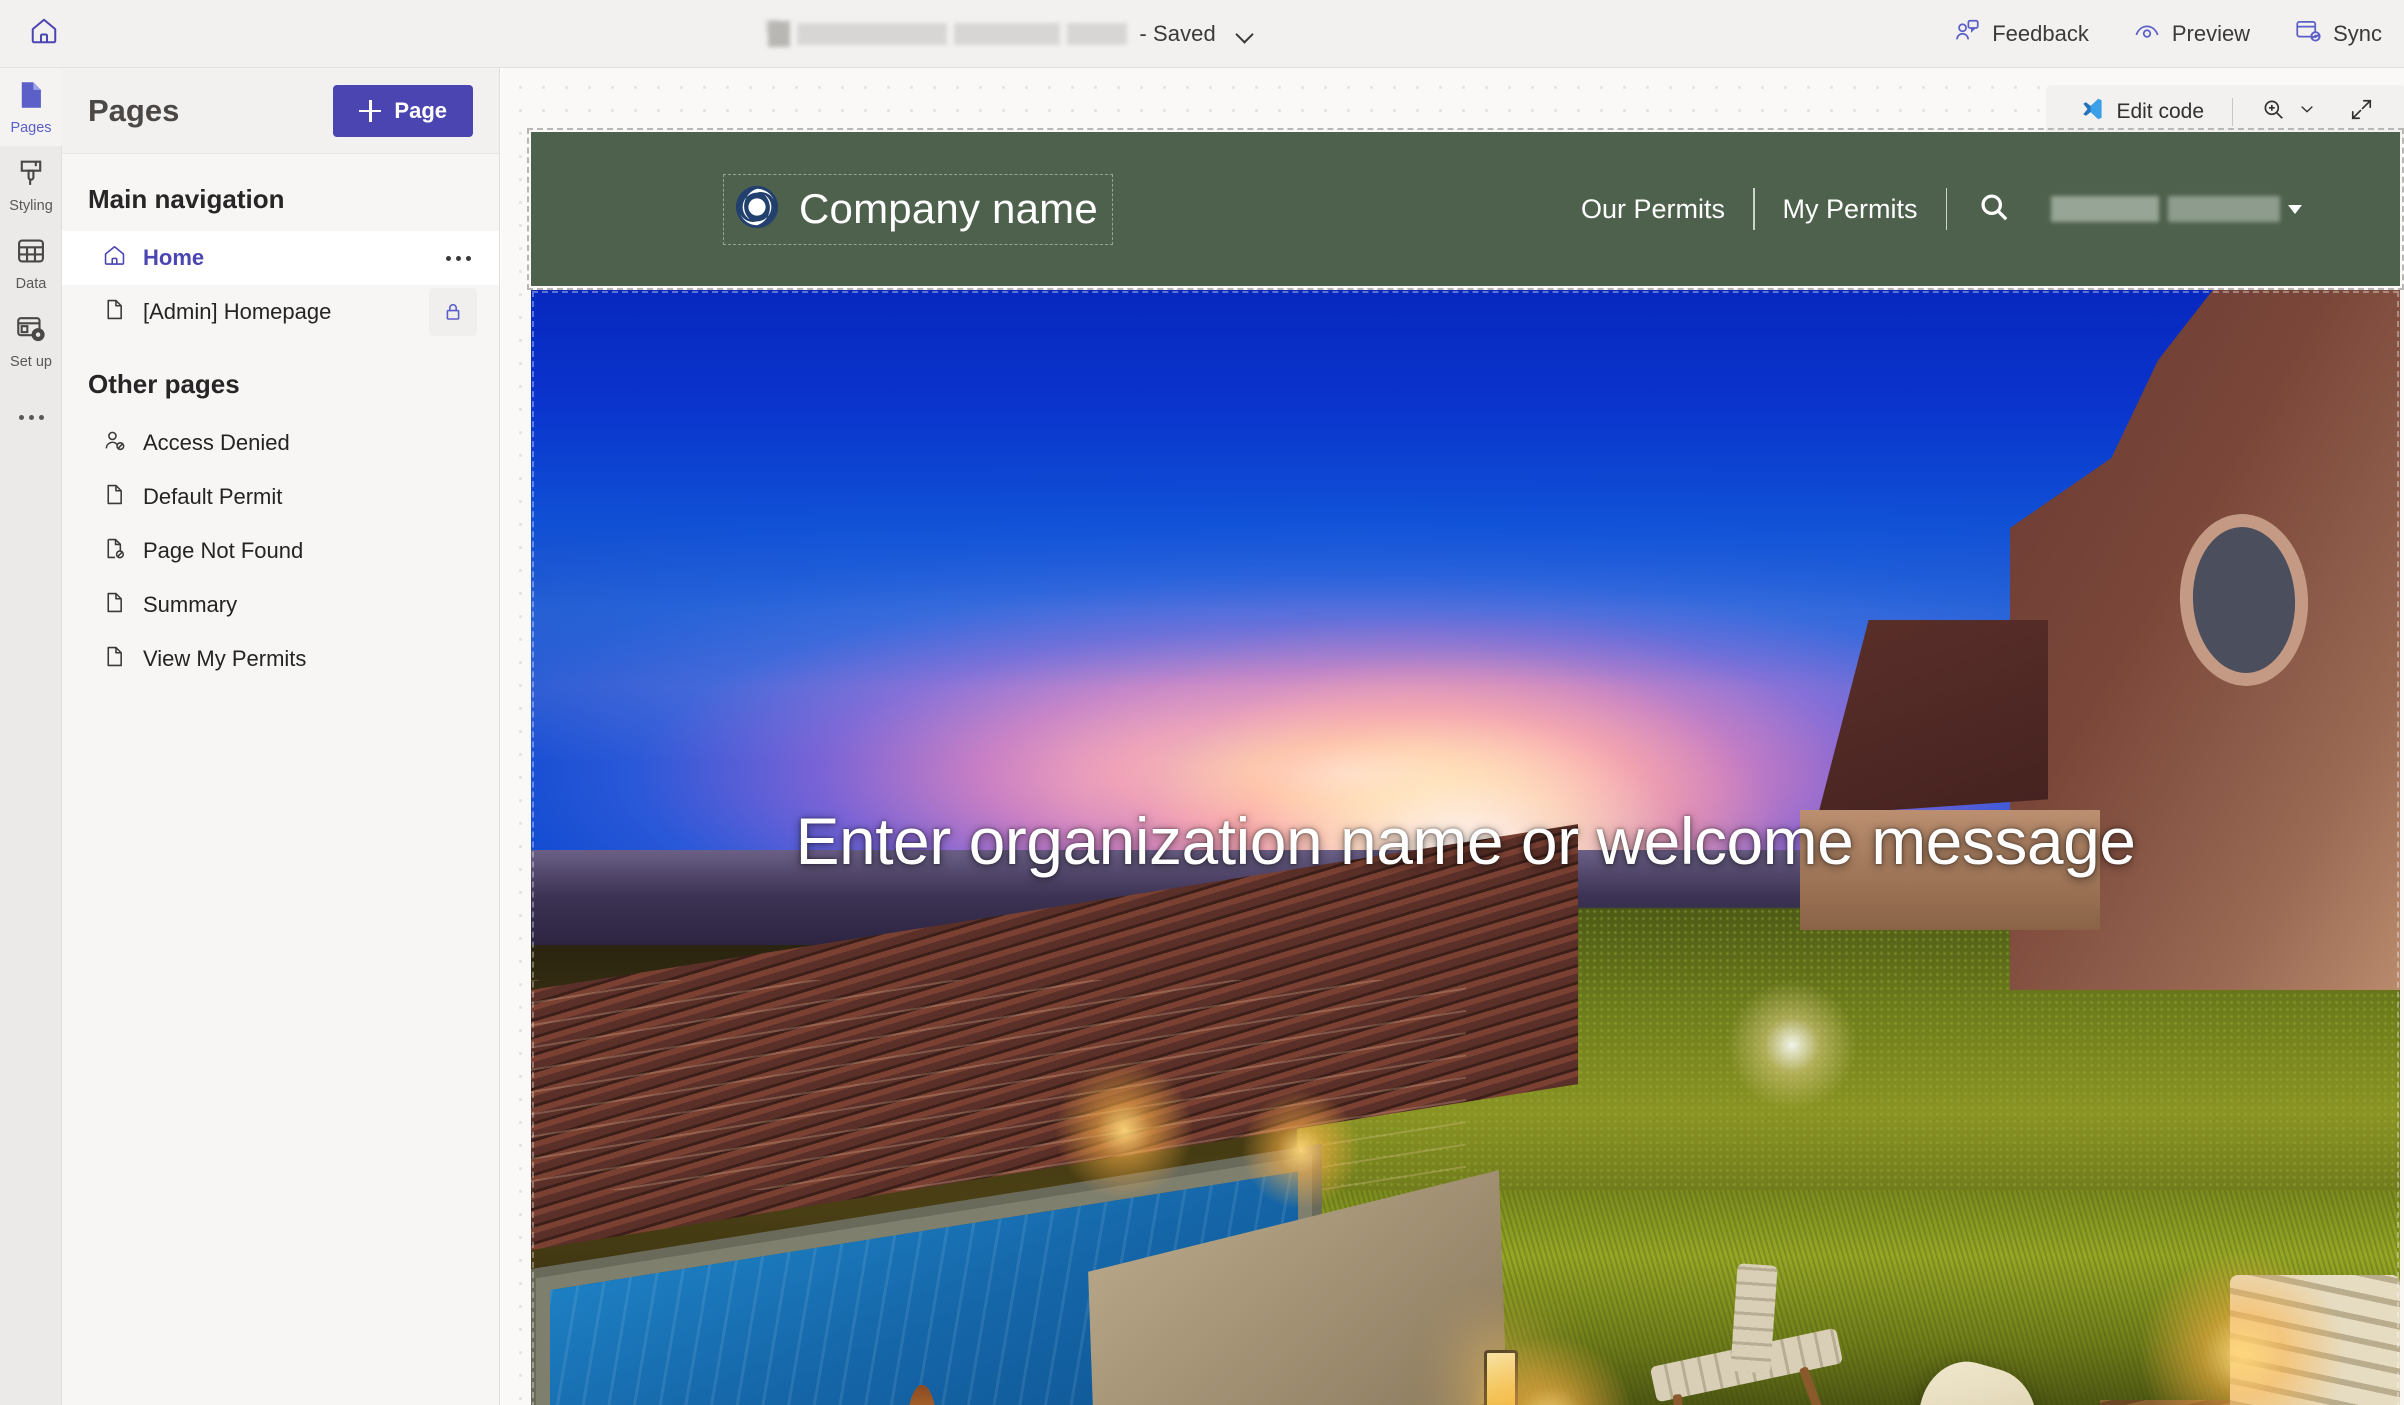 Image resolution: width=2404 pixels, height=1405 pixels. I want to click on vscode-icon, so click(2092, 112).